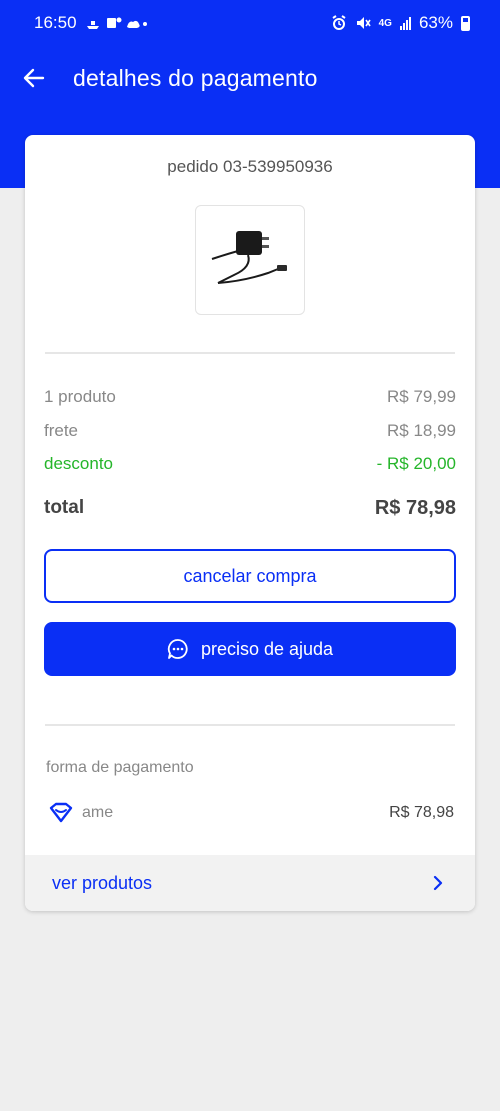 The height and width of the screenshot is (1111, 500). Describe the element at coordinates (61, 813) in the screenshot. I see `ame-heart-icon` at that location.